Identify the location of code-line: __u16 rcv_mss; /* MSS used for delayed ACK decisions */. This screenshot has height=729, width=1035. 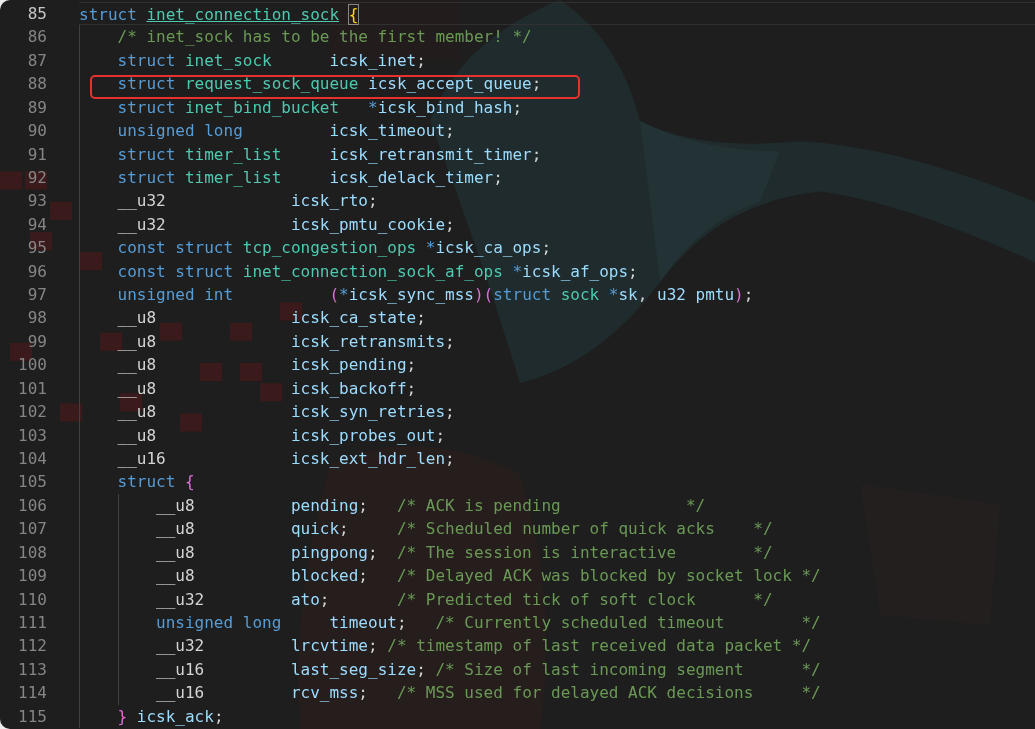
(488, 693).